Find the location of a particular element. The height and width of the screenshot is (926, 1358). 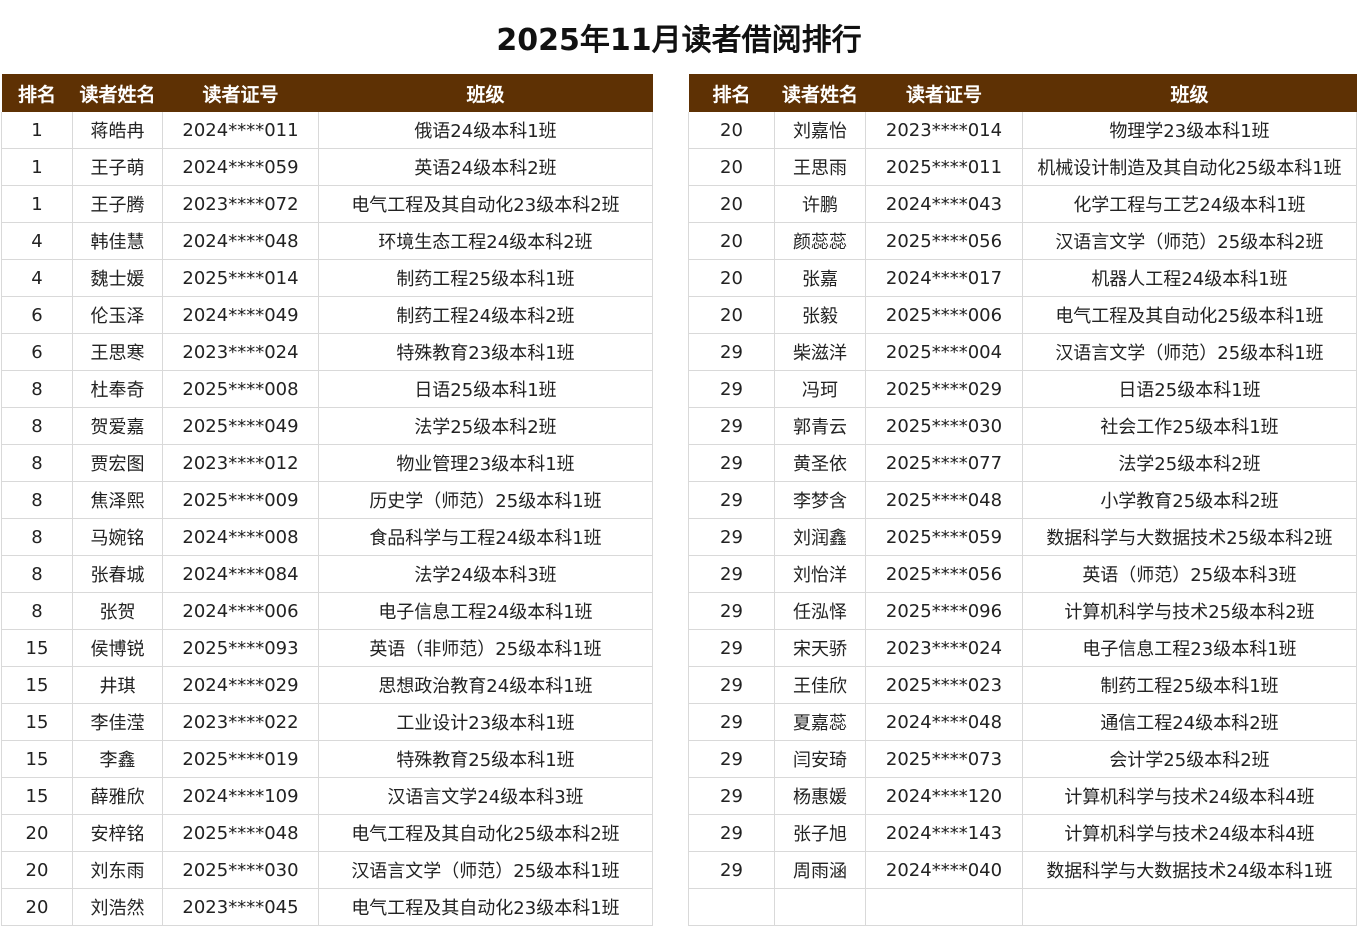

cell-card-number: 2023****014 is located at coordinates (944, 130).